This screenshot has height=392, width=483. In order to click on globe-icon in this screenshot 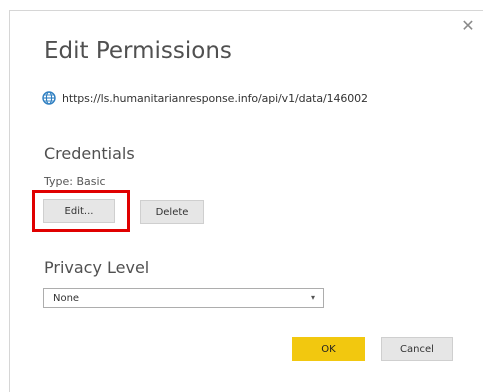, I will do `click(49, 98)`.